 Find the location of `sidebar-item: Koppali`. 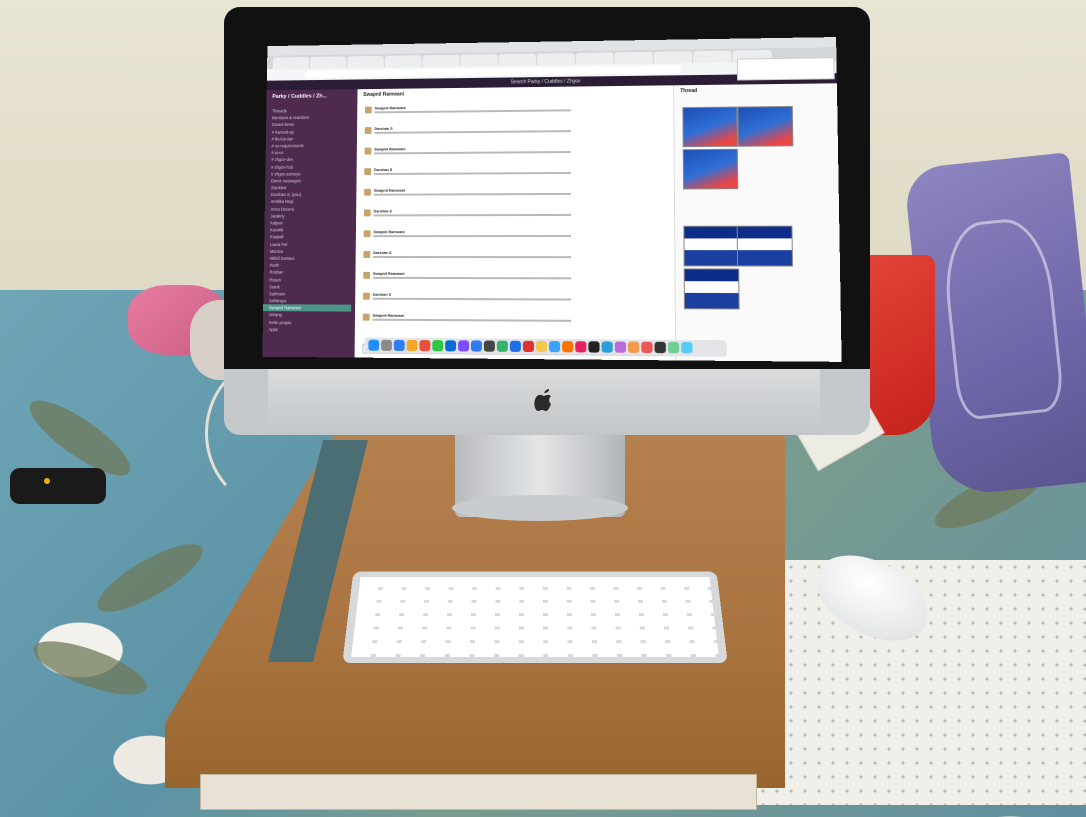

sidebar-item: Koppali is located at coordinates (311, 237).